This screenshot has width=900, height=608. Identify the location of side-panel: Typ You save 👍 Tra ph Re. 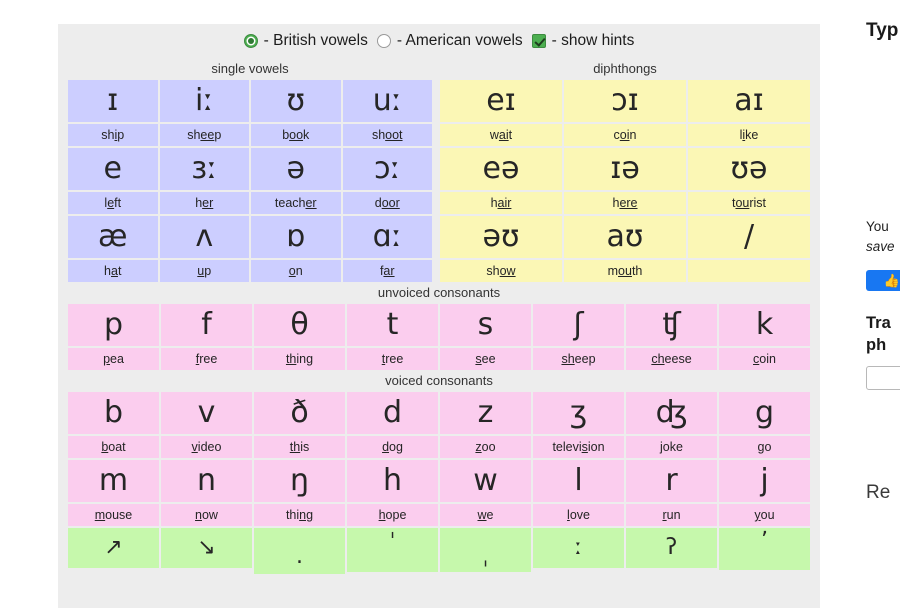
(878, 304).